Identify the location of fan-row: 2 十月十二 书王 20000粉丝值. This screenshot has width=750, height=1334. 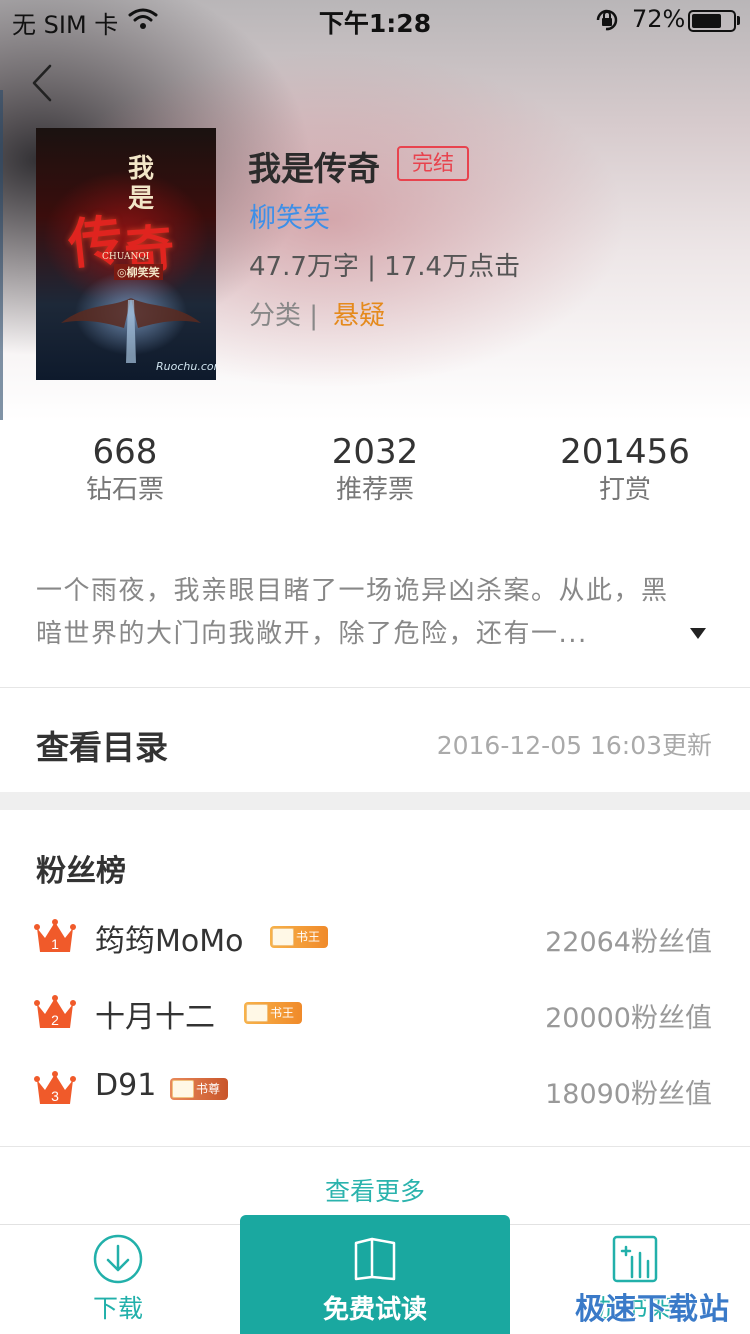
(375, 1014).